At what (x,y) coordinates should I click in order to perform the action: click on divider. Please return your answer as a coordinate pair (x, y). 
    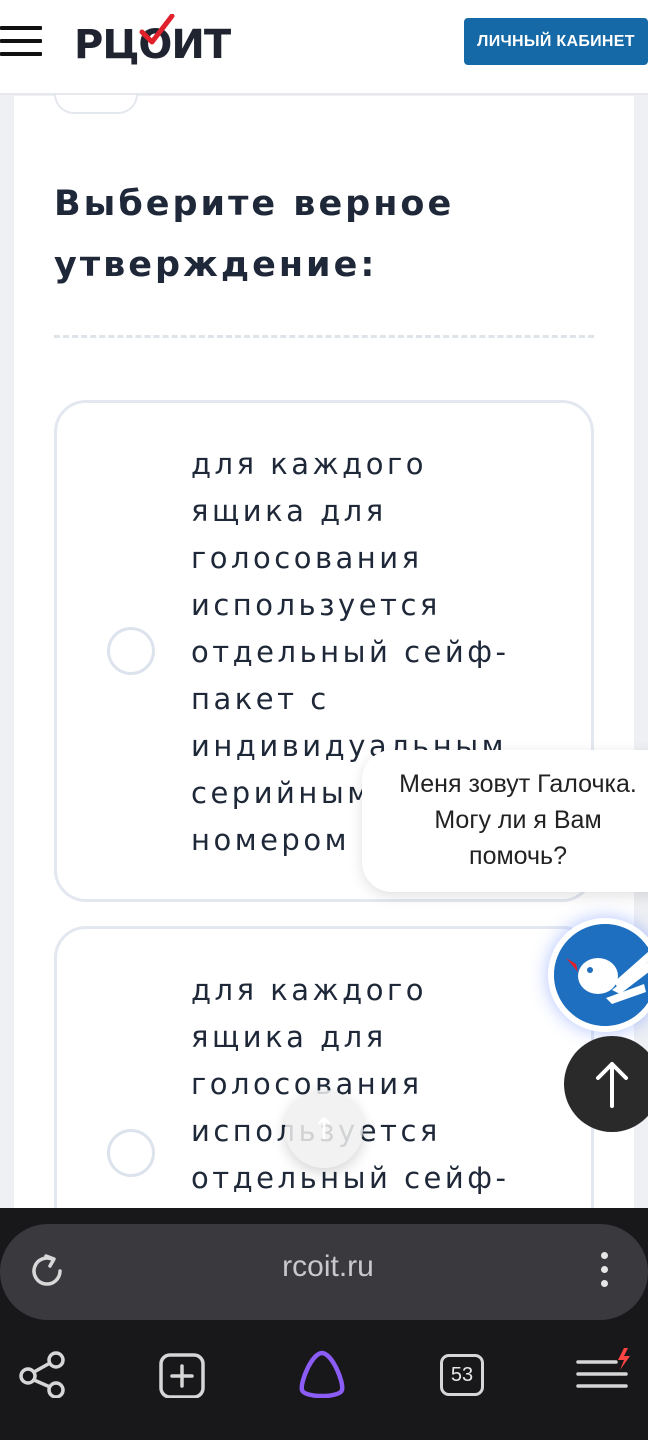
    Looking at the image, I should click on (324, 336).